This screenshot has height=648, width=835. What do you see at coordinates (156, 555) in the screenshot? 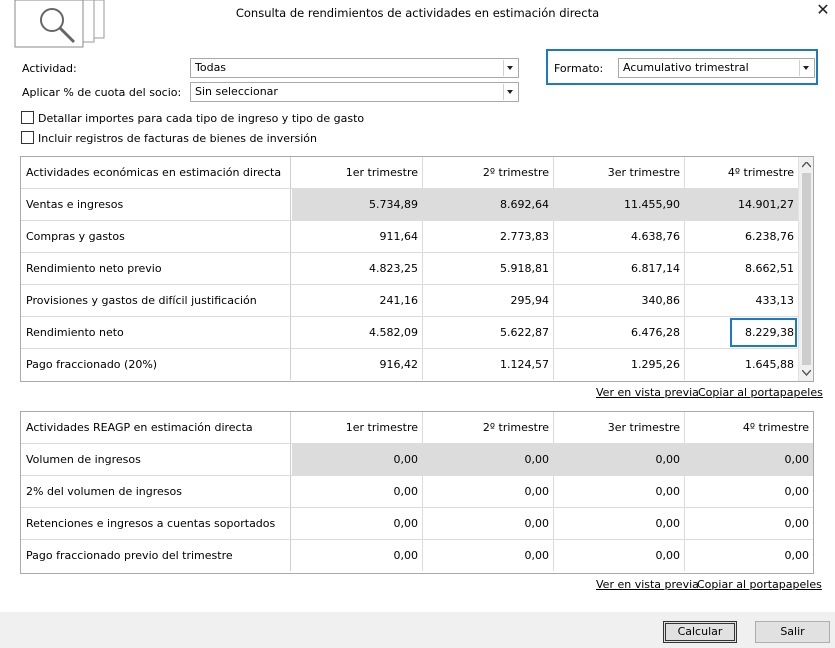
I see `row-label: Pago fraccionado previo del trimestre` at bounding box center [156, 555].